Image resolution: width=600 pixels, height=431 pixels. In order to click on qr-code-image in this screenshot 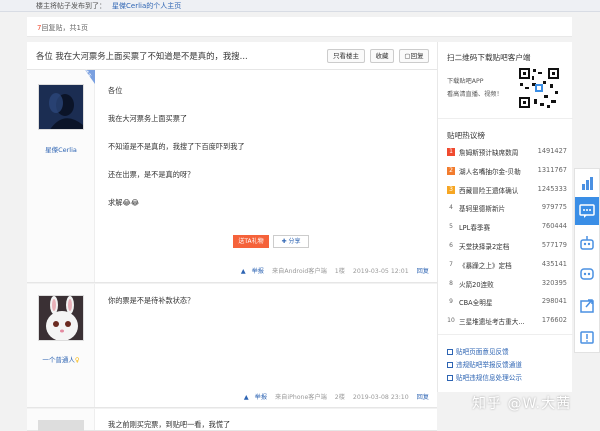, I will do `click(539, 88)`.